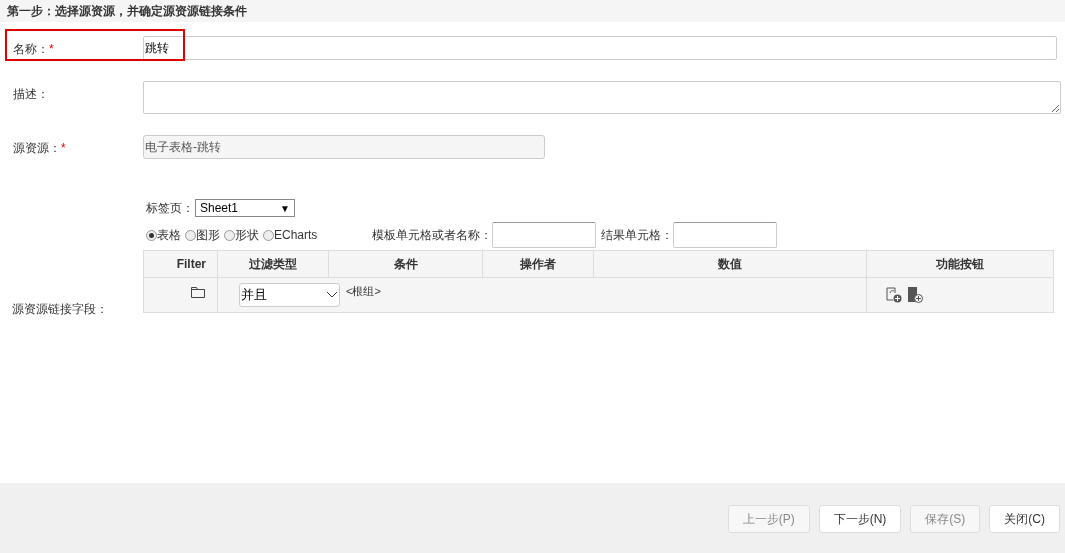  Describe the element at coordinates (31, 94) in the screenshot. I see `field-label: 描述：` at that location.